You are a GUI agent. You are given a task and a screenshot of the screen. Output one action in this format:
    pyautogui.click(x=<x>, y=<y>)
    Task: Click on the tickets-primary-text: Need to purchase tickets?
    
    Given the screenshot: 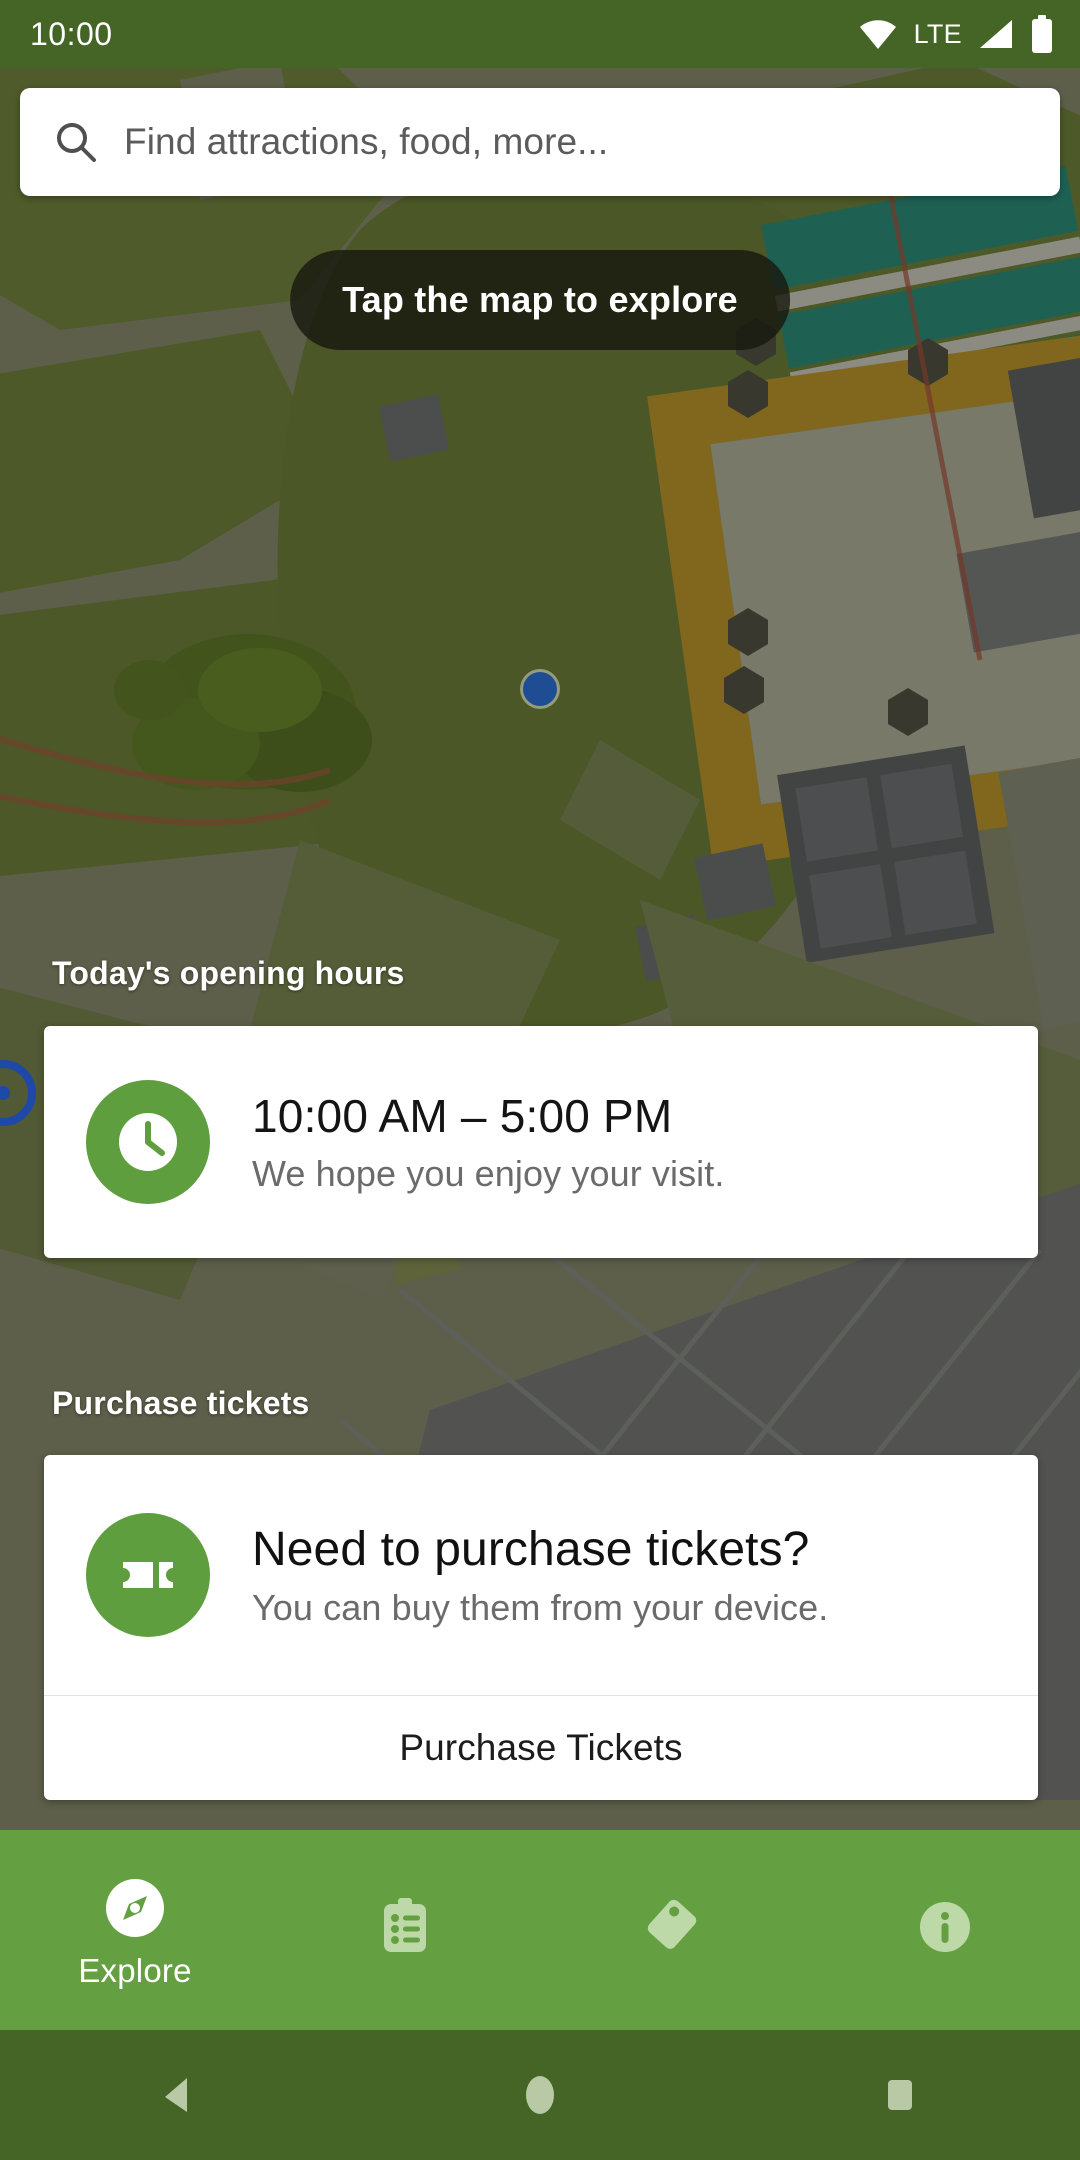 What is the action you would take?
    pyautogui.click(x=531, y=1549)
    